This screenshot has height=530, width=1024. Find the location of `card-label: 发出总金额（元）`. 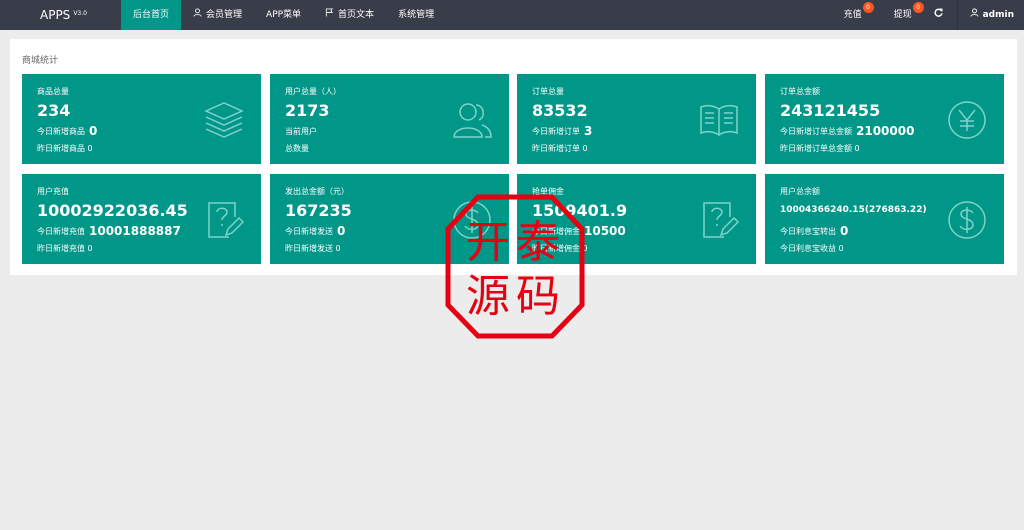

card-label: 发出总金额（元） is located at coordinates (317, 191).